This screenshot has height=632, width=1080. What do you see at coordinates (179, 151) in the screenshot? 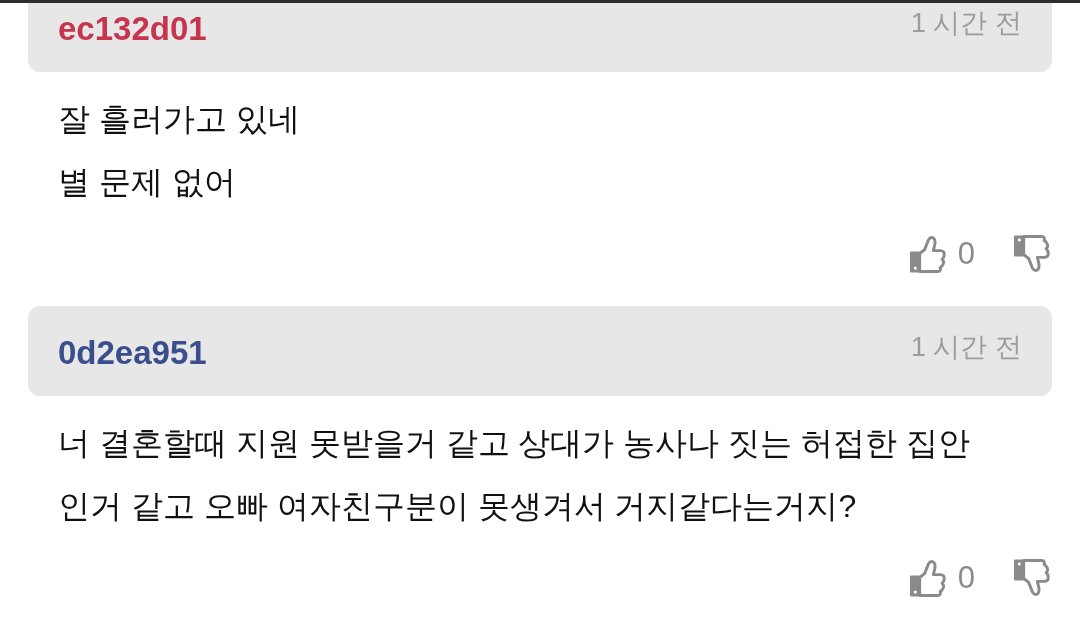
I see `comment-text: 잘 흘러가고 있네 별 문제 없어` at bounding box center [179, 151].